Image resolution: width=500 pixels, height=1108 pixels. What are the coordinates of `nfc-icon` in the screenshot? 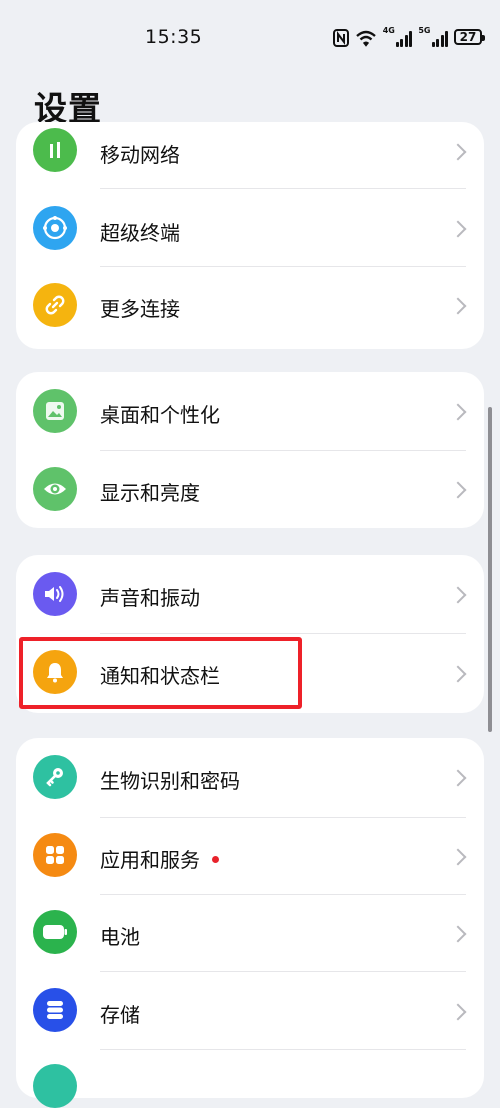 It's located at (340, 37).